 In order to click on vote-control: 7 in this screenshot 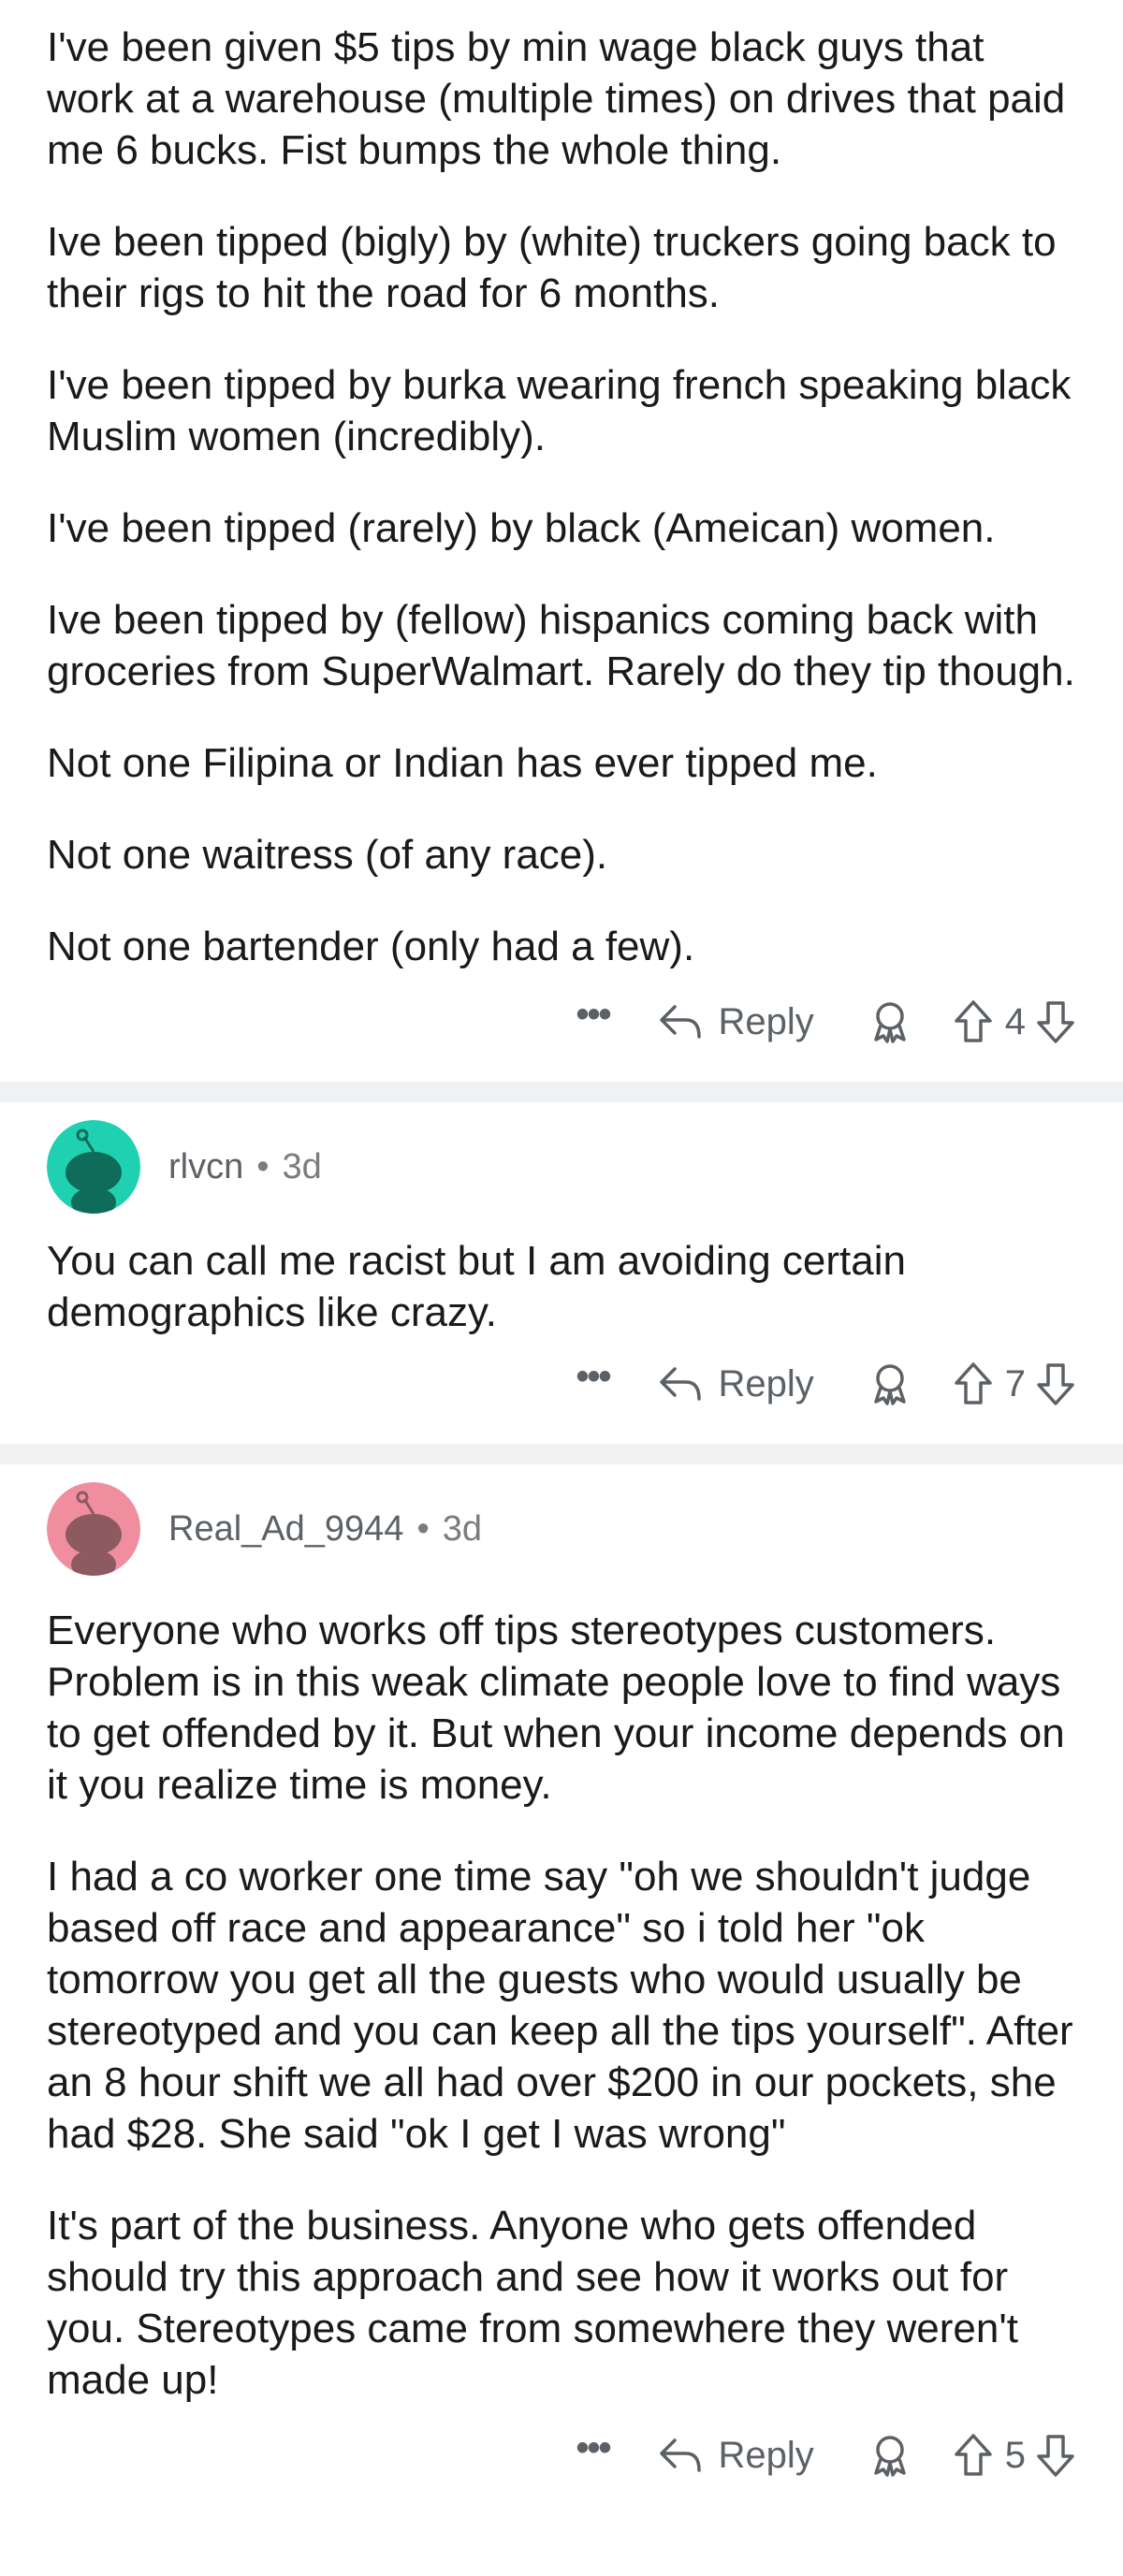, I will do `click(1014, 1383)`.